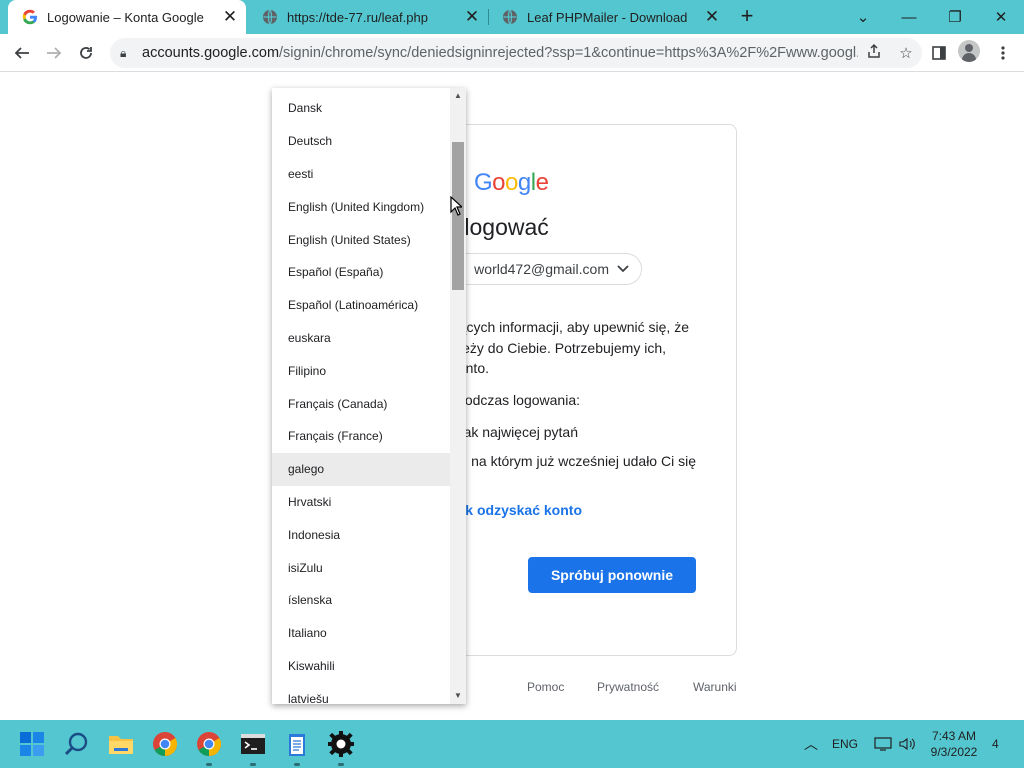  Describe the element at coordinates (361, 108) in the screenshot. I see `language-option: Dansk` at that location.